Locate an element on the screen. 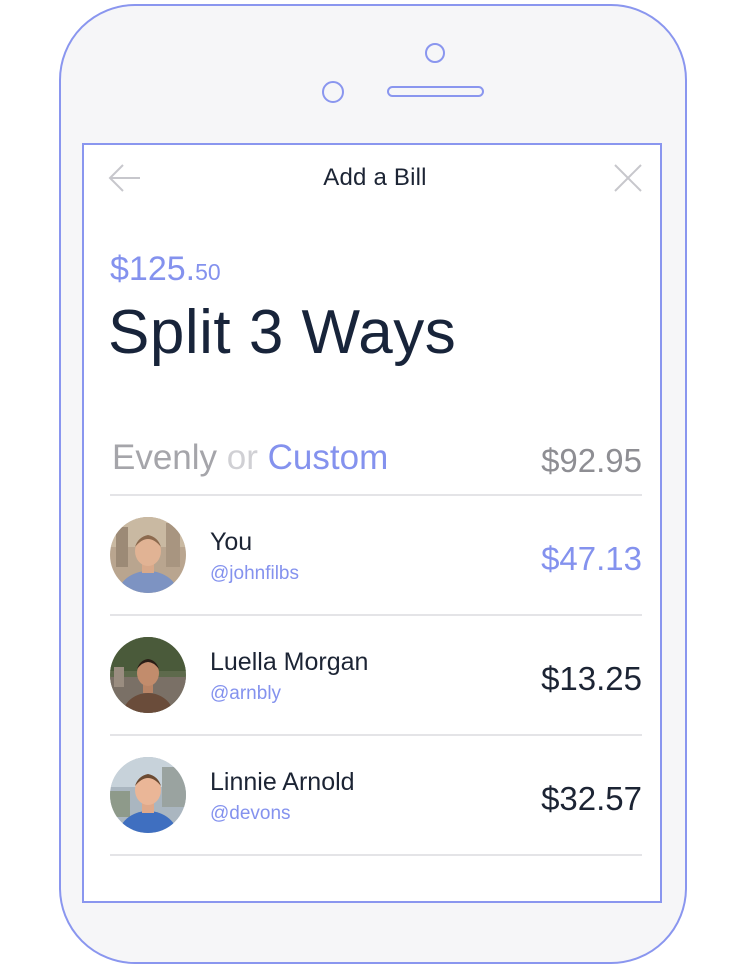 The image size is (750, 964). split-mode-selector: Evenly or Custom is located at coordinates (250, 458).